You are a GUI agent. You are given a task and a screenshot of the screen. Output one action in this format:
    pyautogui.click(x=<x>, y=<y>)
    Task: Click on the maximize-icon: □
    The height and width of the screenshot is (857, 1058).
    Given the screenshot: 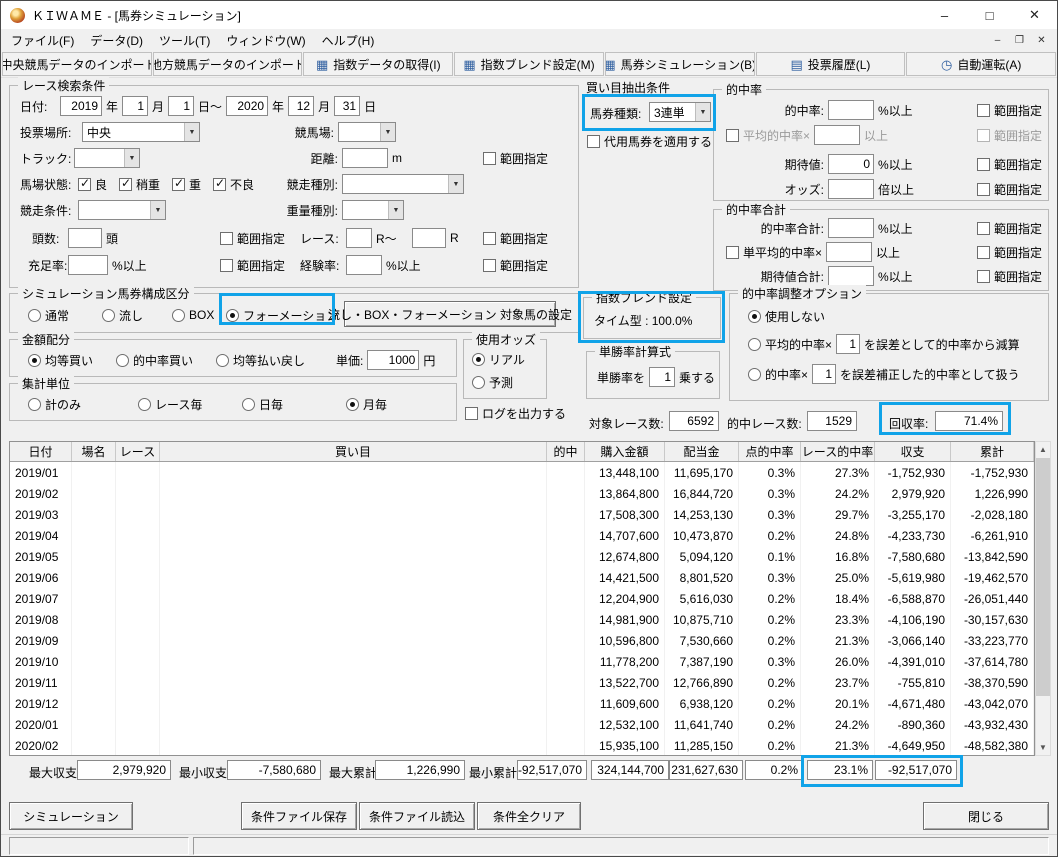 What is the action you would take?
    pyautogui.click(x=989, y=15)
    